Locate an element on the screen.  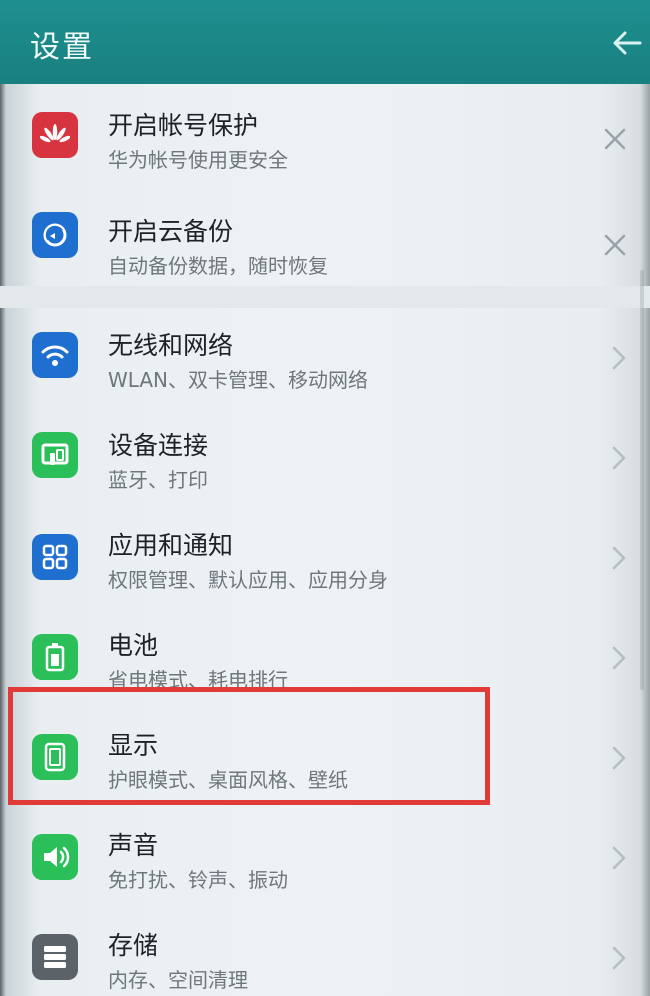
speaker-icon is located at coordinates (55, 857).